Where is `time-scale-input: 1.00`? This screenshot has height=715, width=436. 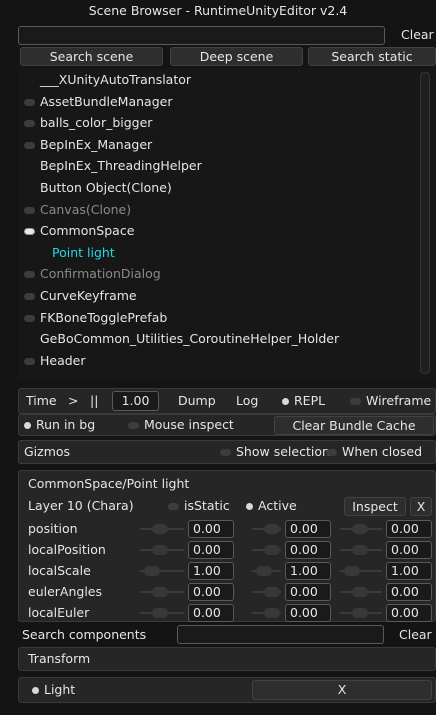
time-scale-input: 1.00 is located at coordinates (135, 401).